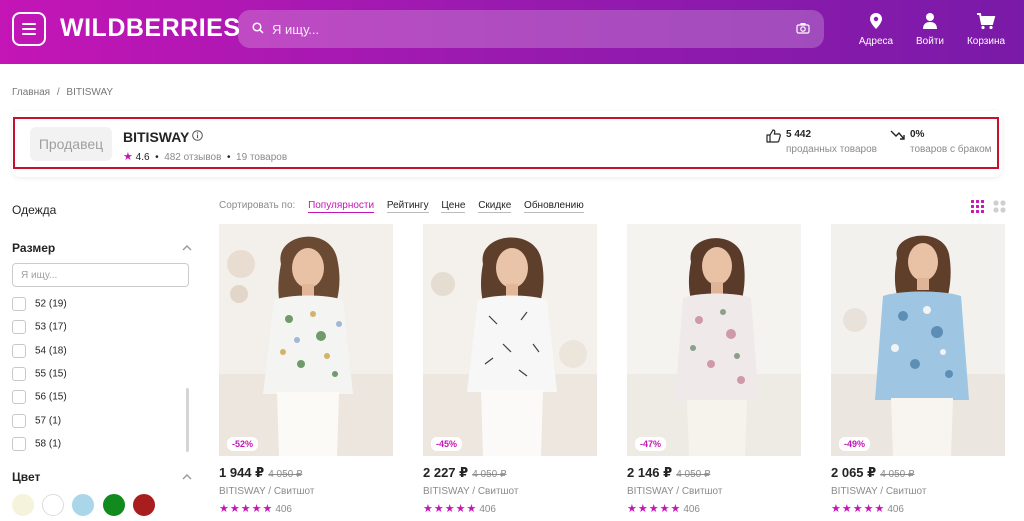 This screenshot has width=1024, height=521. I want to click on size-filter-title: Размер, so click(33, 248).